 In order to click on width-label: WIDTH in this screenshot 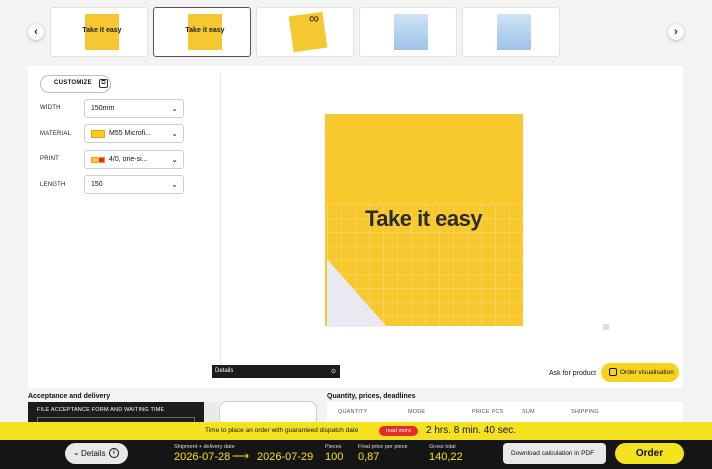, I will do `click(50, 108)`.